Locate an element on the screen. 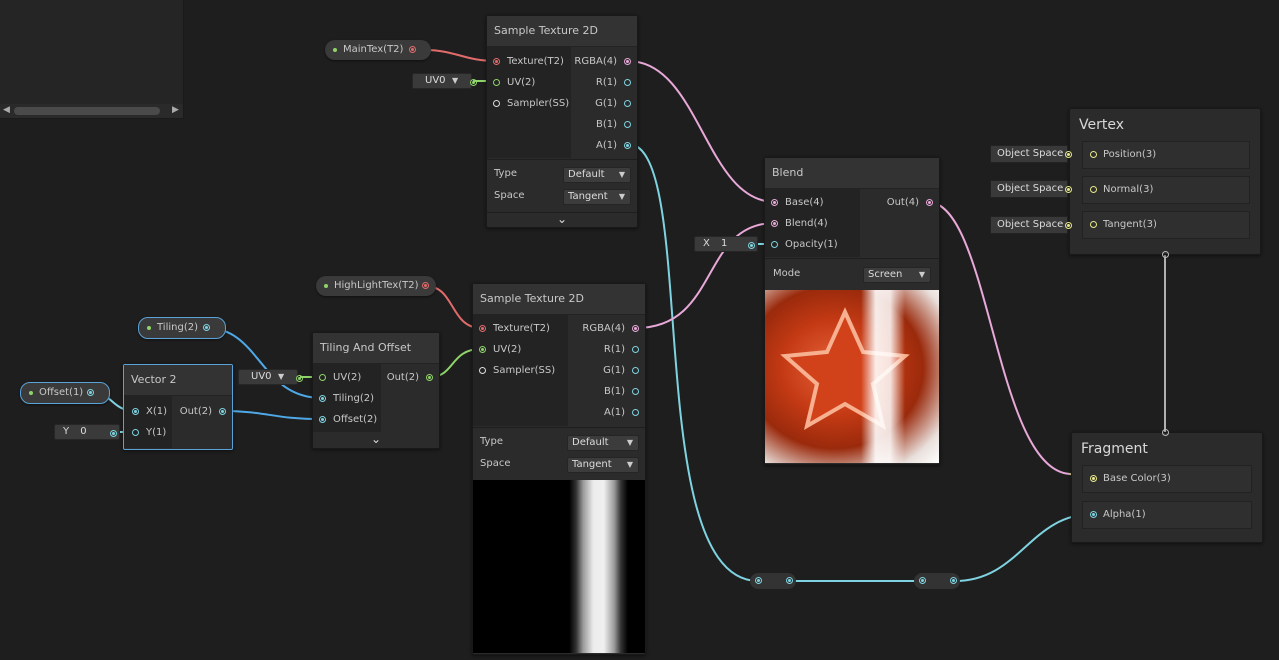  scroll-left-icon: ◀ is located at coordinates (6, 110).